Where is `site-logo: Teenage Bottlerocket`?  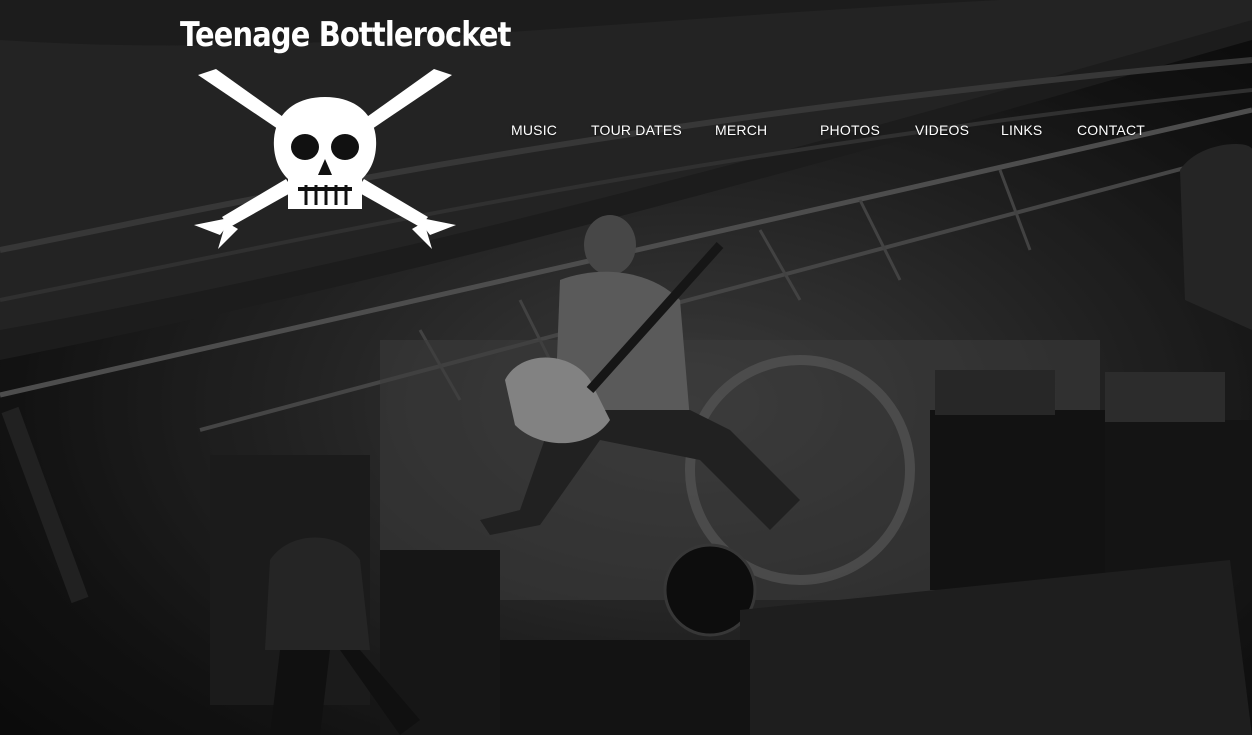
site-logo: Teenage Bottlerocket is located at coordinates (345, 132).